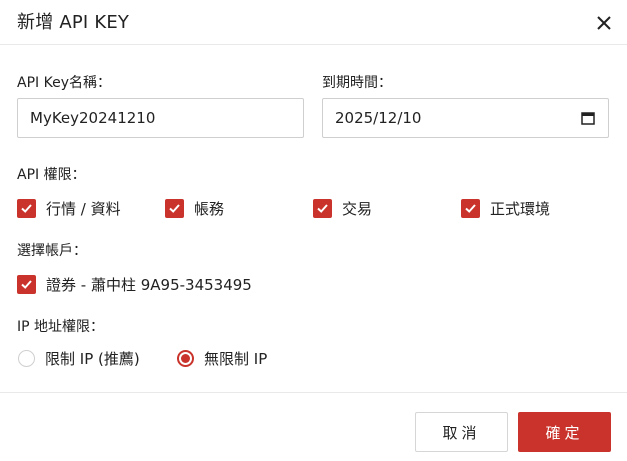 This screenshot has width=627, height=461. Describe the element at coordinates (357, 209) in the screenshot. I see `permission-label: 交易` at that location.